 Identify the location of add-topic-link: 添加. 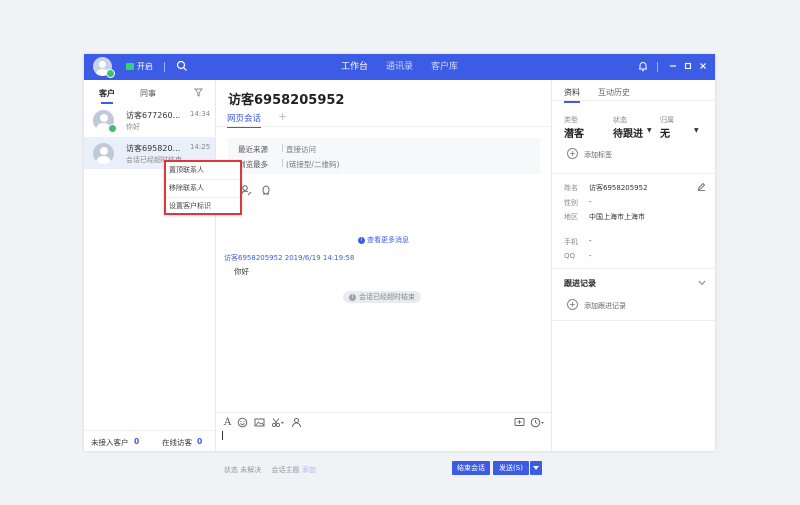
(309, 470).